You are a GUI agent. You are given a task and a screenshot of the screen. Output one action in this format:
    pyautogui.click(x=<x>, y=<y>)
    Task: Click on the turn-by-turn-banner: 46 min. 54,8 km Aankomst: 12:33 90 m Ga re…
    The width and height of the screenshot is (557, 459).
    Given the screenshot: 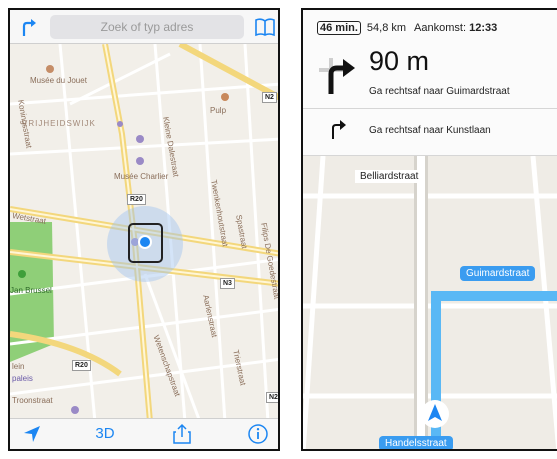 What is the action you would take?
    pyautogui.click(x=430, y=83)
    